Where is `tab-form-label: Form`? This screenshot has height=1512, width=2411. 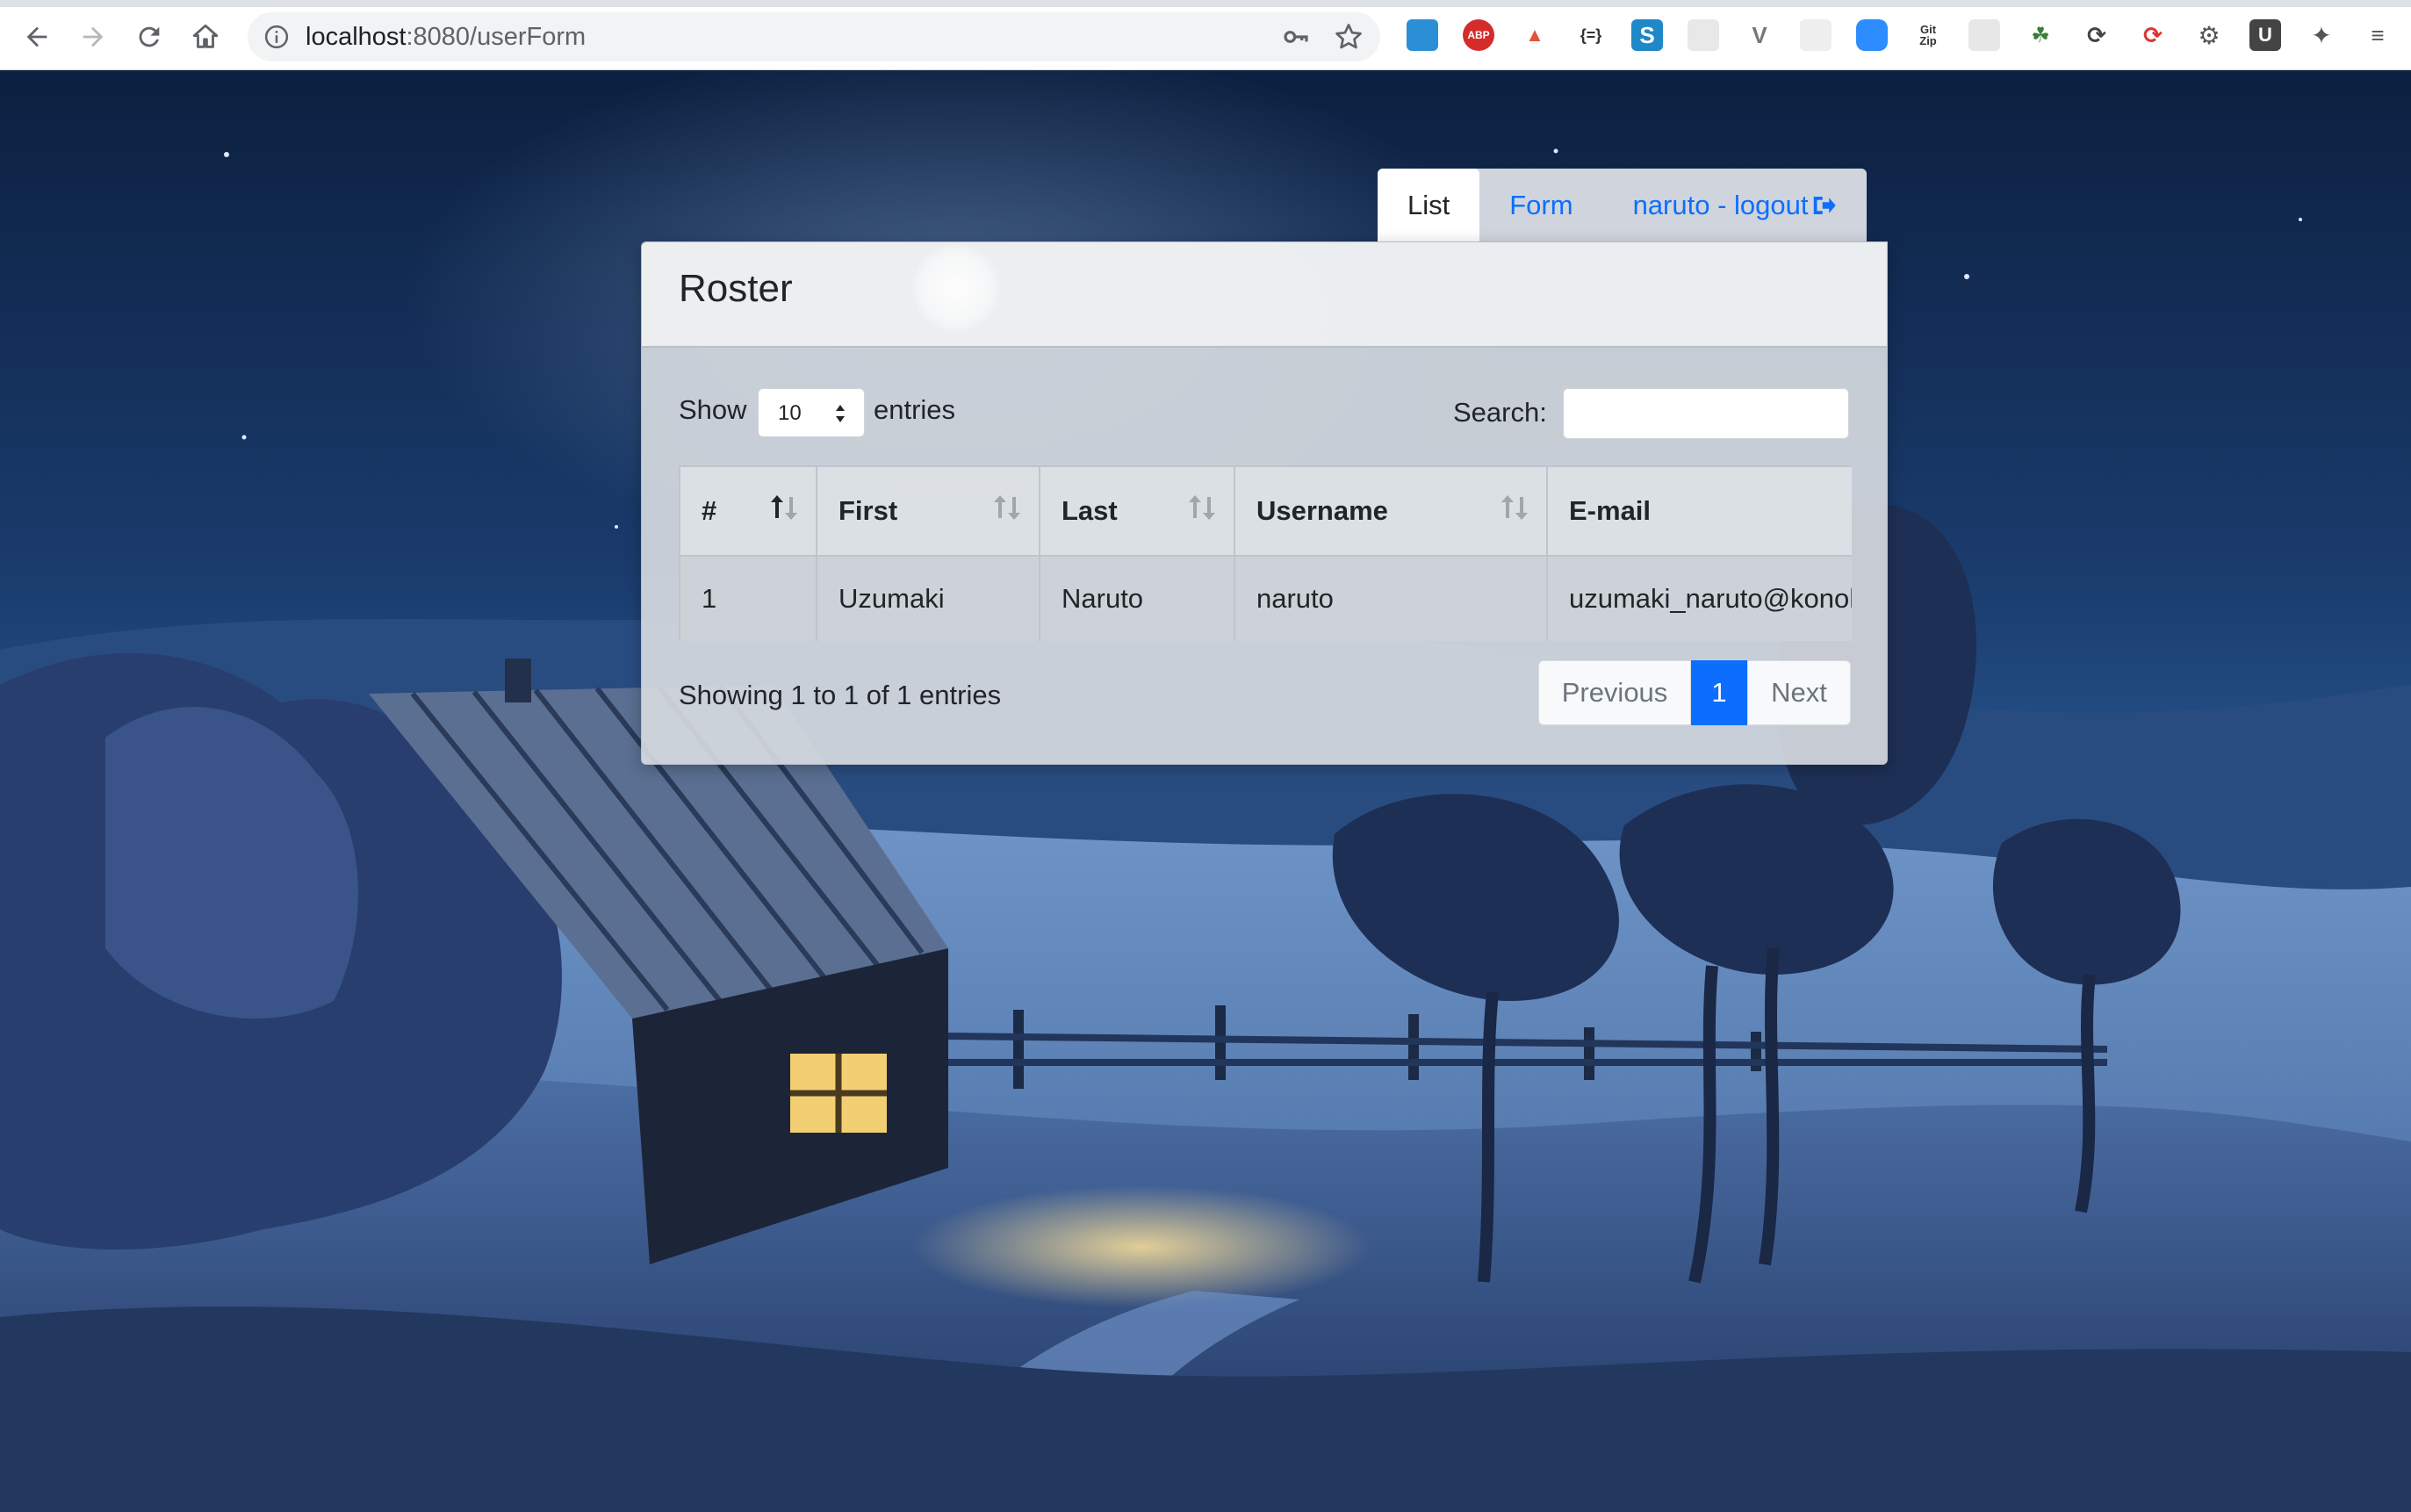 tab-form-label: Form is located at coordinates (1541, 204).